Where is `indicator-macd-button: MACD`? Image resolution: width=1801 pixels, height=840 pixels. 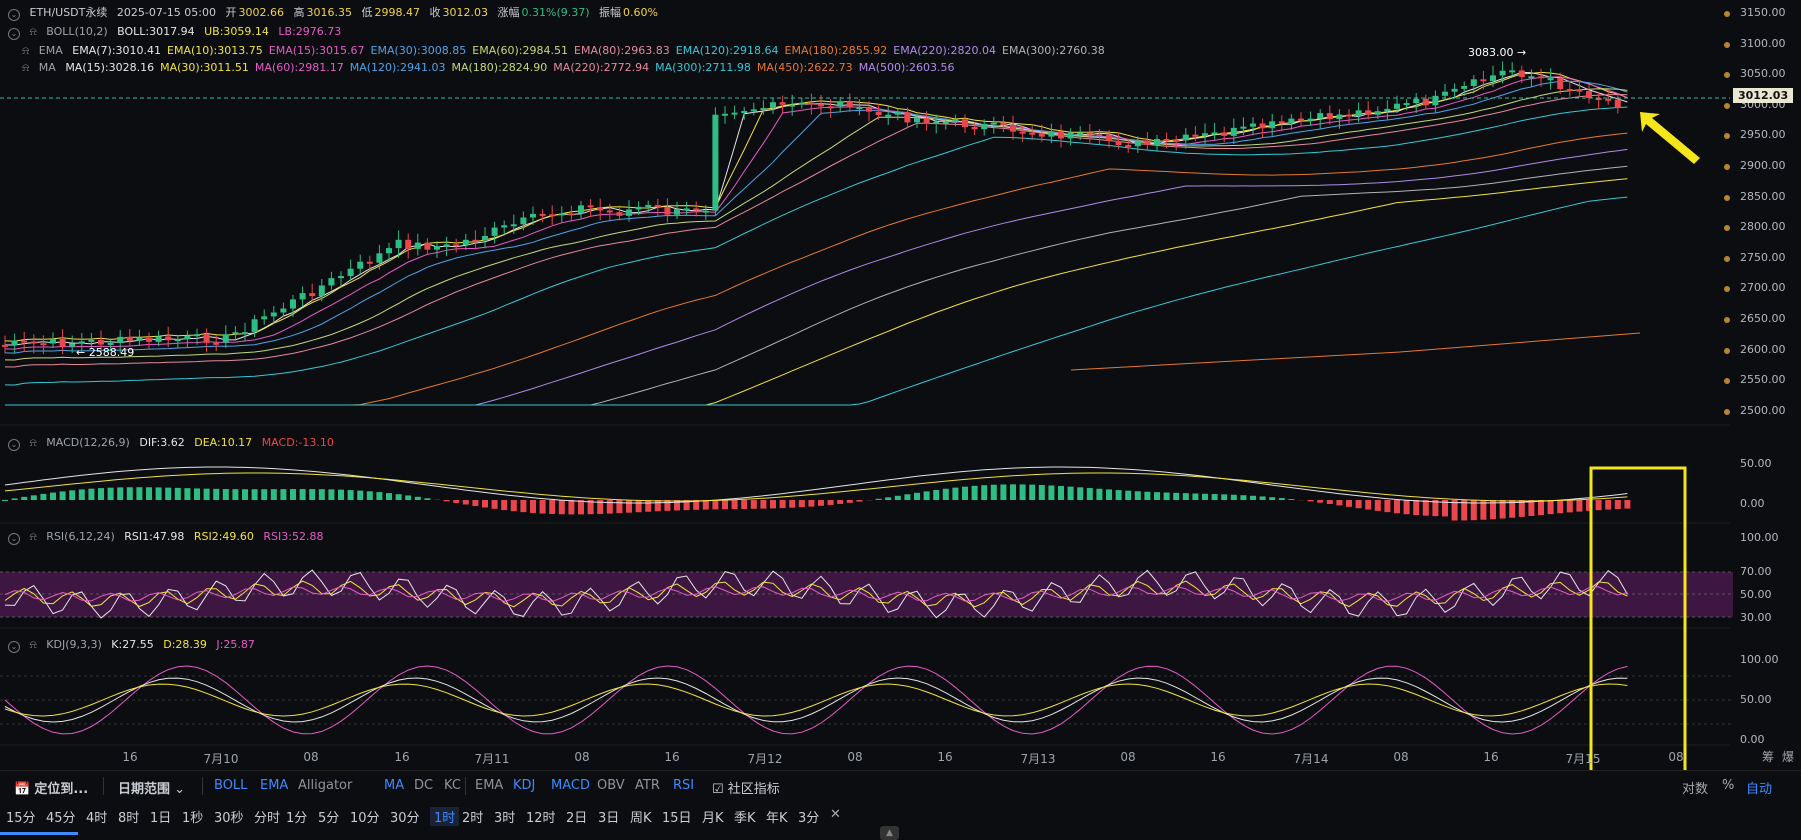 indicator-macd-button: MACD is located at coordinates (570, 785).